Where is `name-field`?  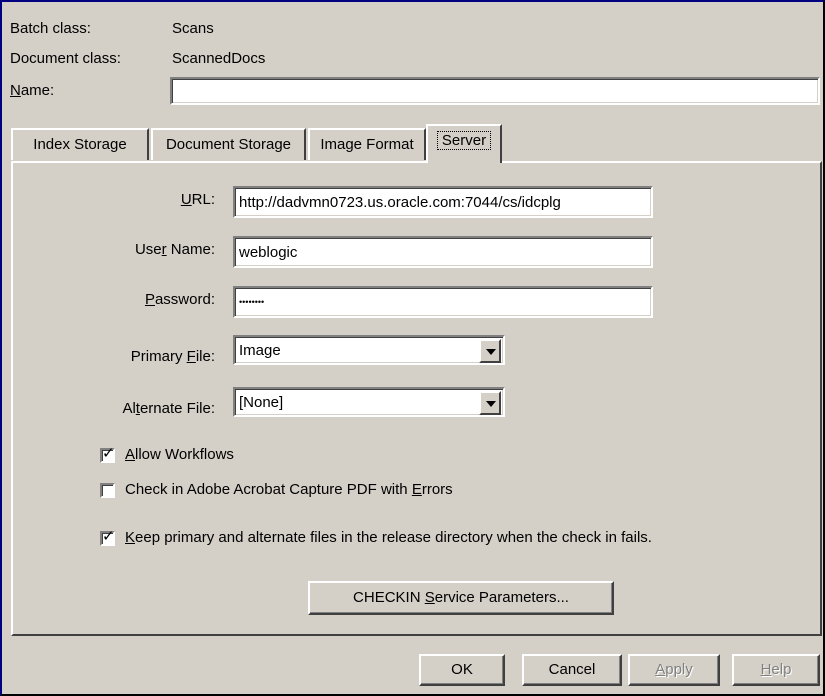 name-field is located at coordinates (495, 91).